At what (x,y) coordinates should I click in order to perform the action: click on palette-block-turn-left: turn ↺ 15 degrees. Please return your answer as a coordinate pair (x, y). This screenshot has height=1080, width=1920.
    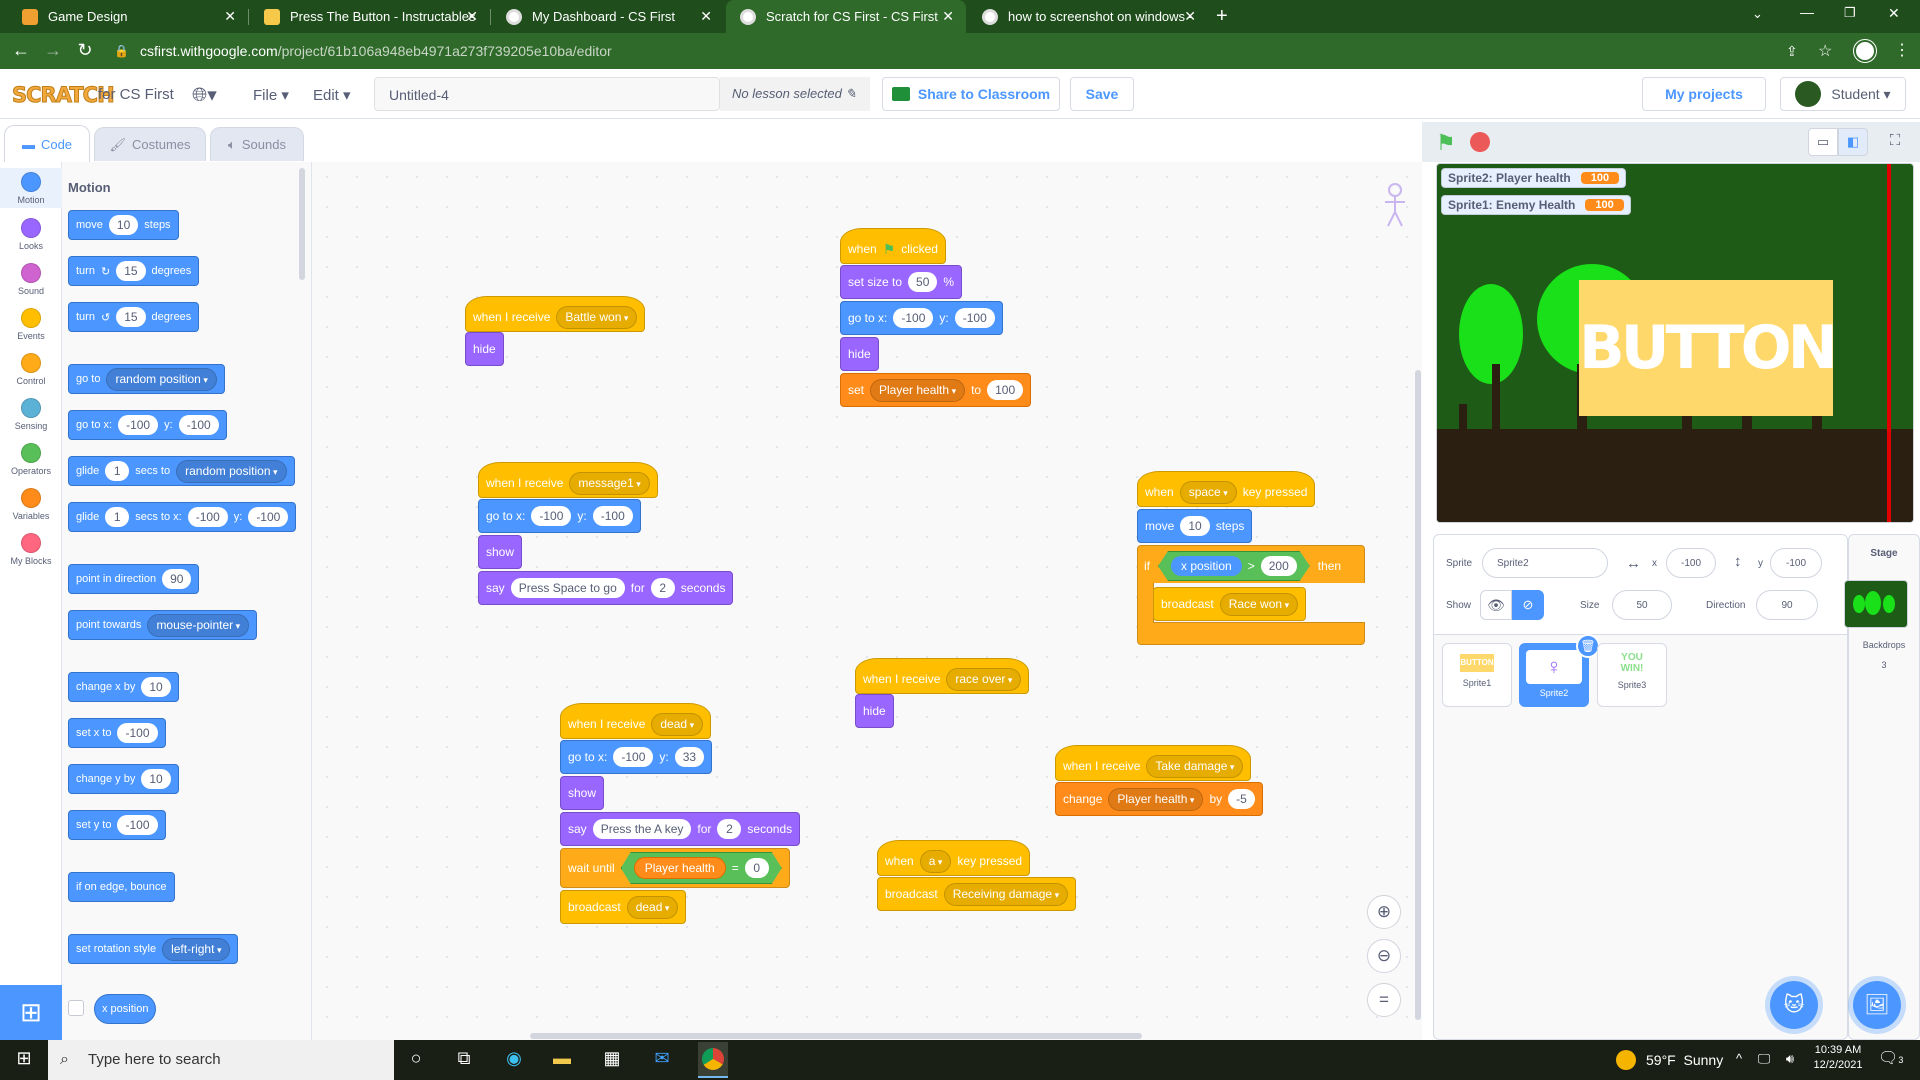
    Looking at the image, I should click on (134, 317).